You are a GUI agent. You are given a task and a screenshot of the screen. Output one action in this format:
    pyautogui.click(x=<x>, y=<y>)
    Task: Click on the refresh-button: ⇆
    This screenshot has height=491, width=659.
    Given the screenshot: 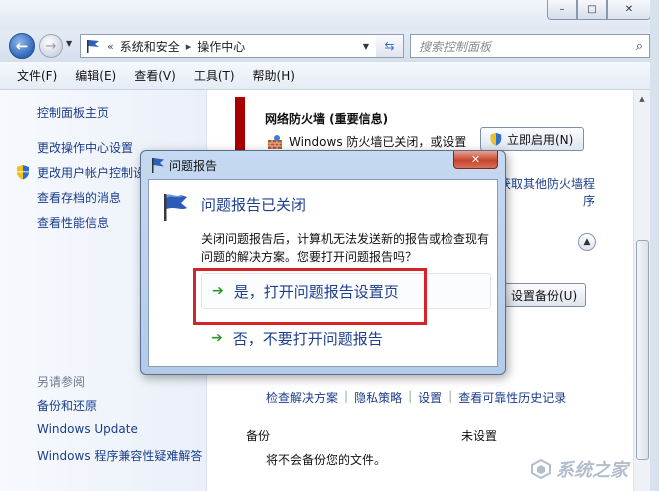 What is the action you would take?
    pyautogui.click(x=390, y=46)
    